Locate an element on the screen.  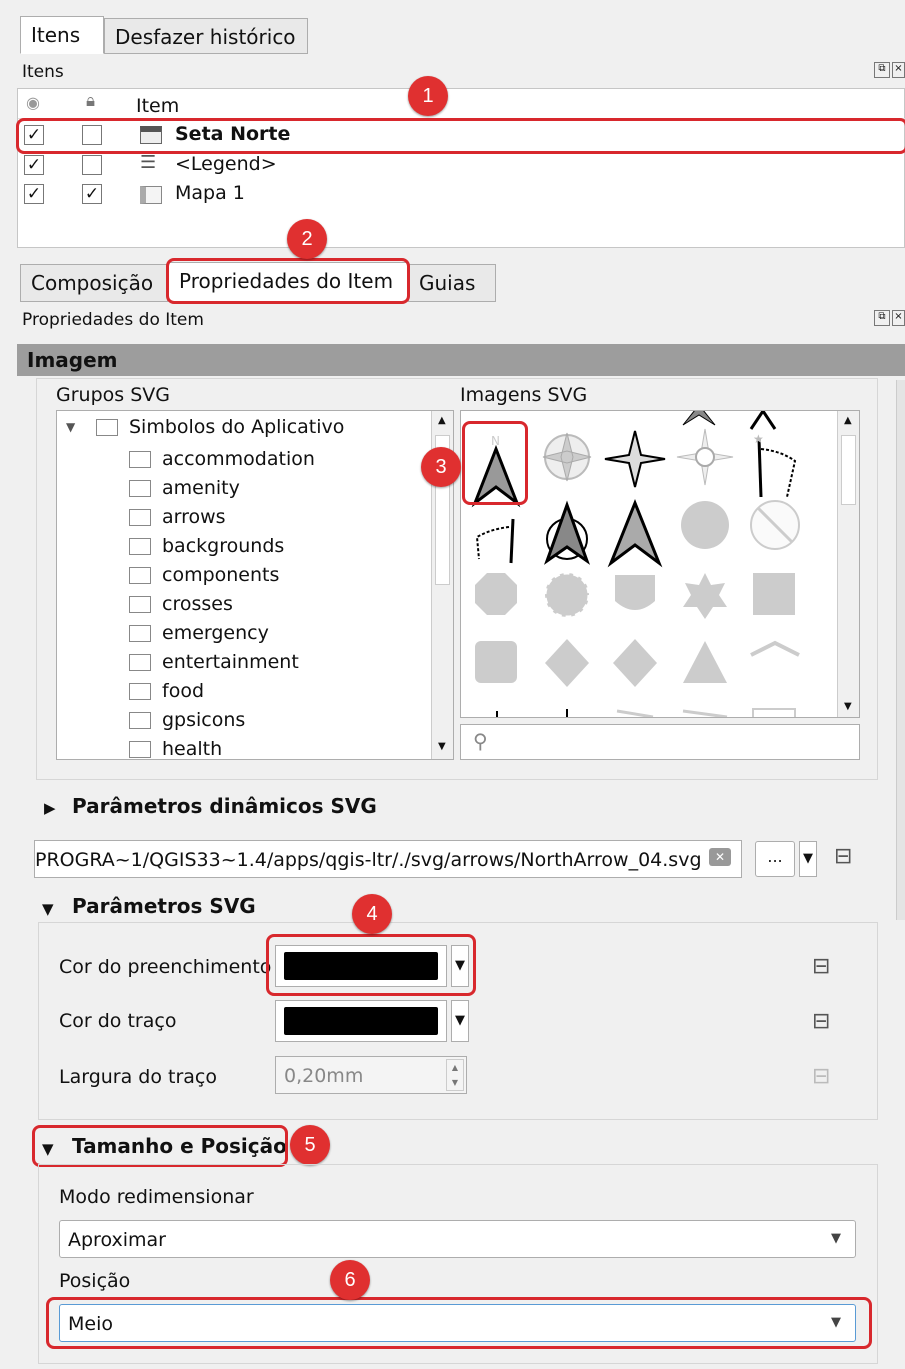
tree-item: amenity is located at coordinates (201, 488).